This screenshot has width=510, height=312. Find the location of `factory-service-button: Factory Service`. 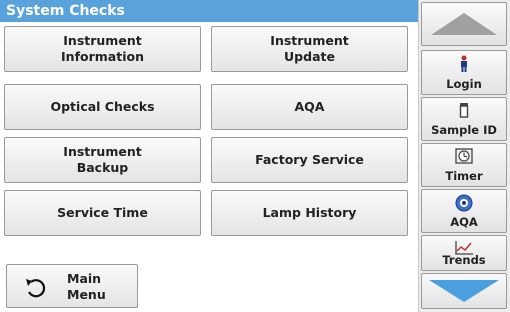

factory-service-button: Factory Service is located at coordinates (309, 160).